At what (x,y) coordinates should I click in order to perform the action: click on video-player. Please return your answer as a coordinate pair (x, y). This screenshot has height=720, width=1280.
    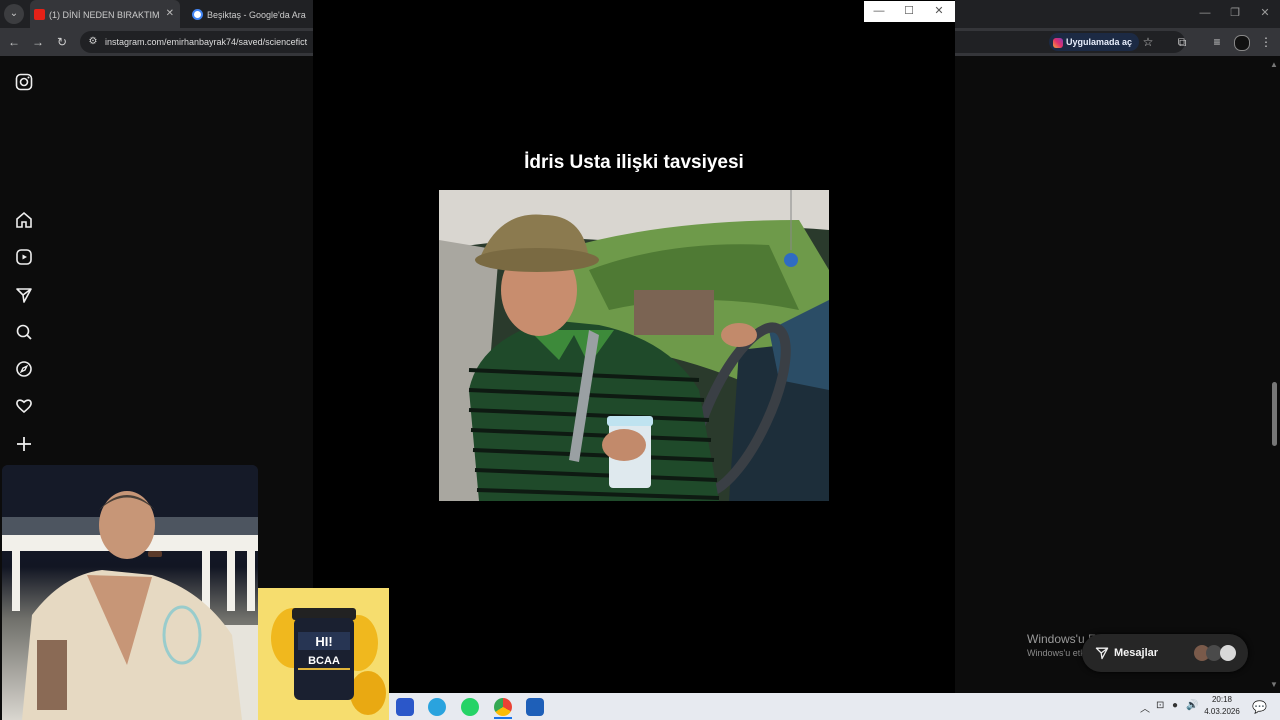
    Looking at the image, I should click on (634, 345).